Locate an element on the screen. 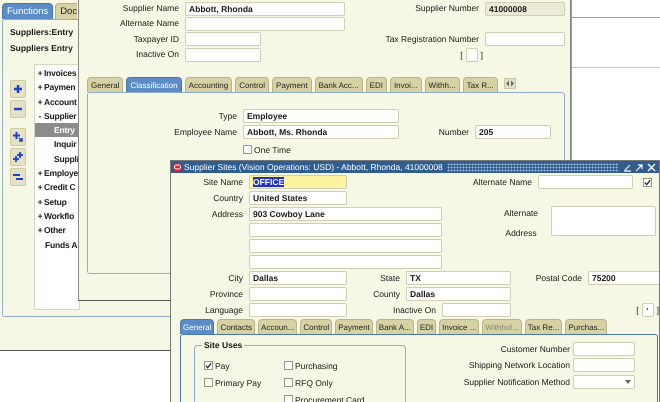  tree-item: Inquir is located at coordinates (57, 144).